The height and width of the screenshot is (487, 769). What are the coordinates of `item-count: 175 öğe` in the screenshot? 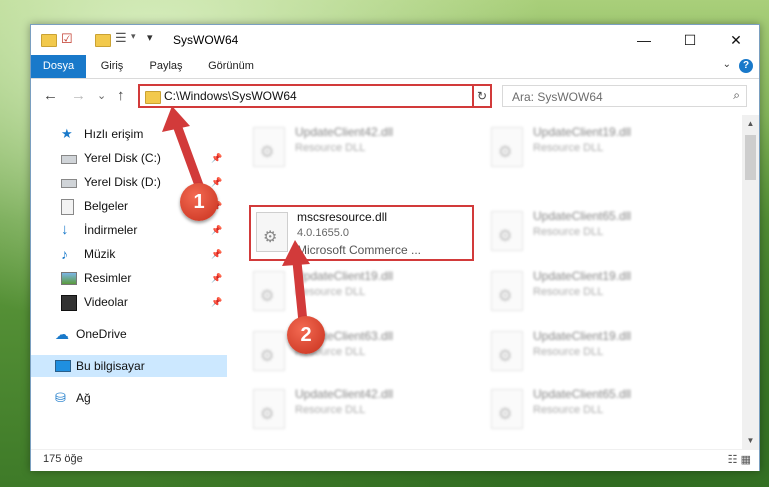 It's located at (63, 459).